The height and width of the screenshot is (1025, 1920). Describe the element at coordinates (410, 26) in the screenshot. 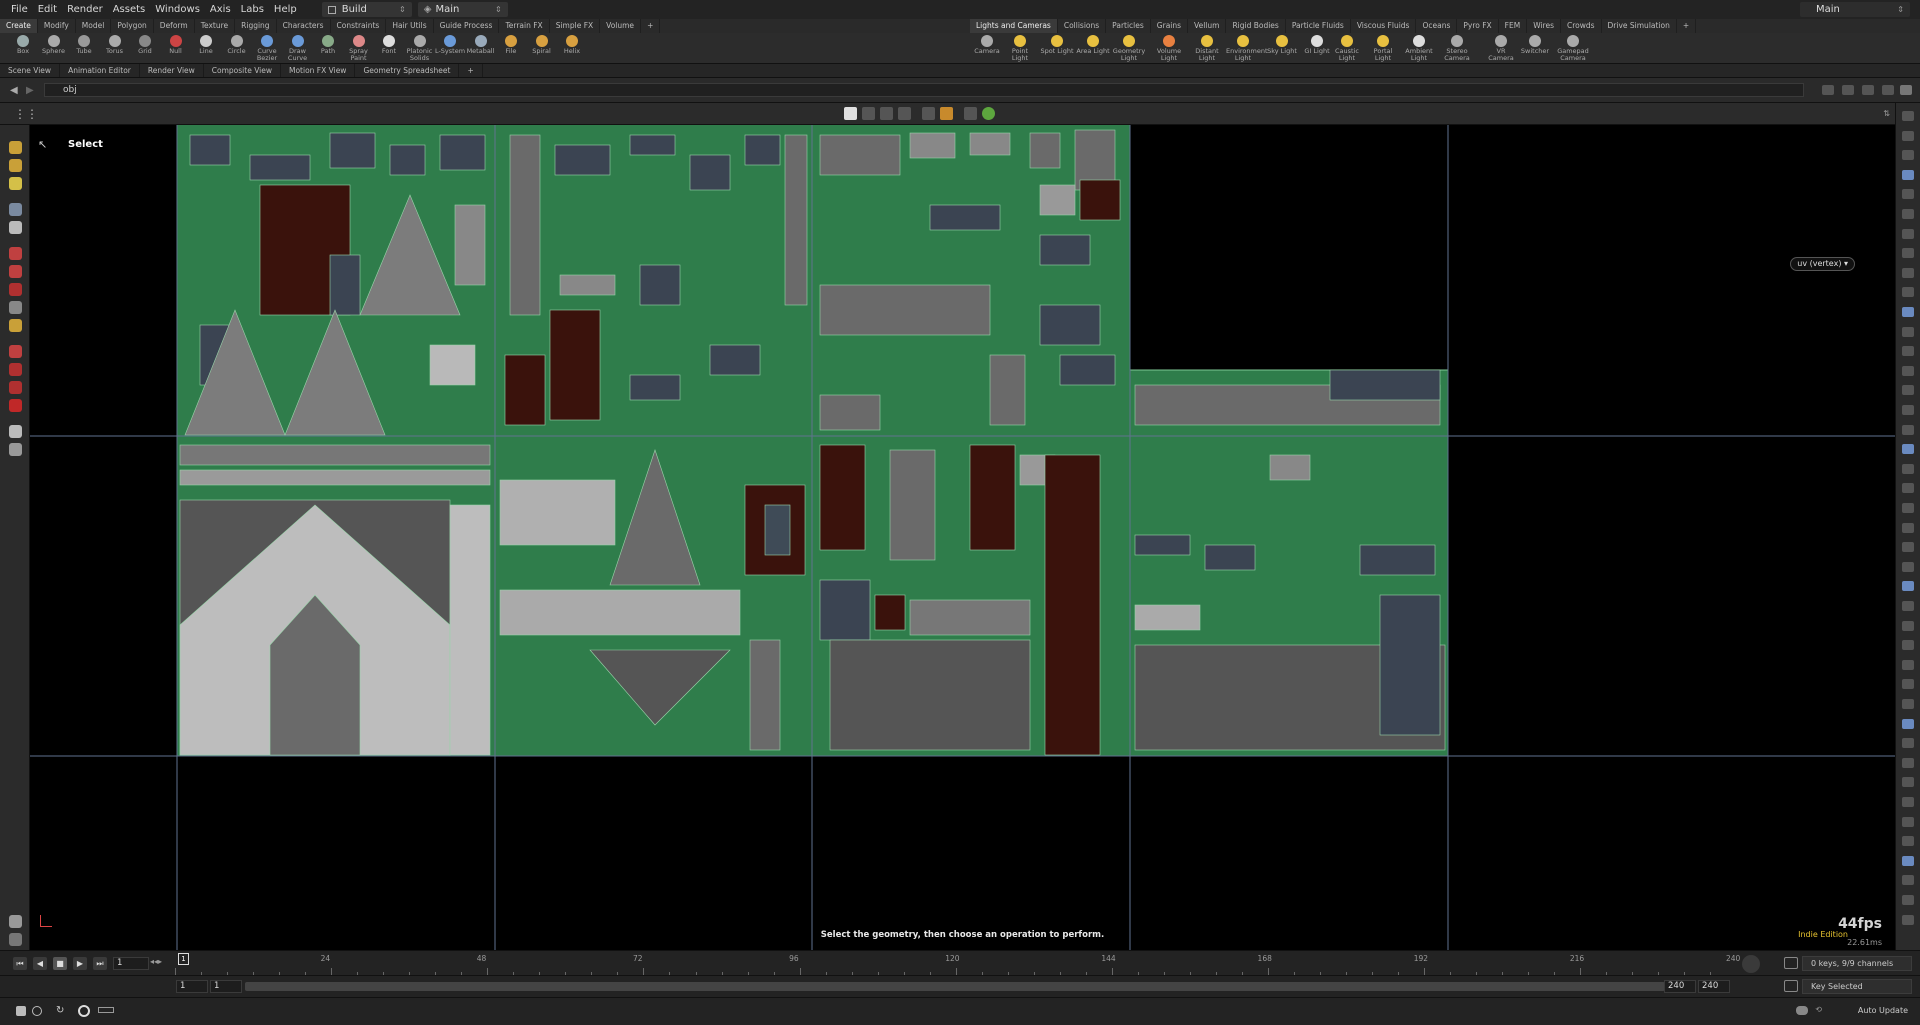

I see `shelf-tab-hair-utils: Hair Utils` at that location.